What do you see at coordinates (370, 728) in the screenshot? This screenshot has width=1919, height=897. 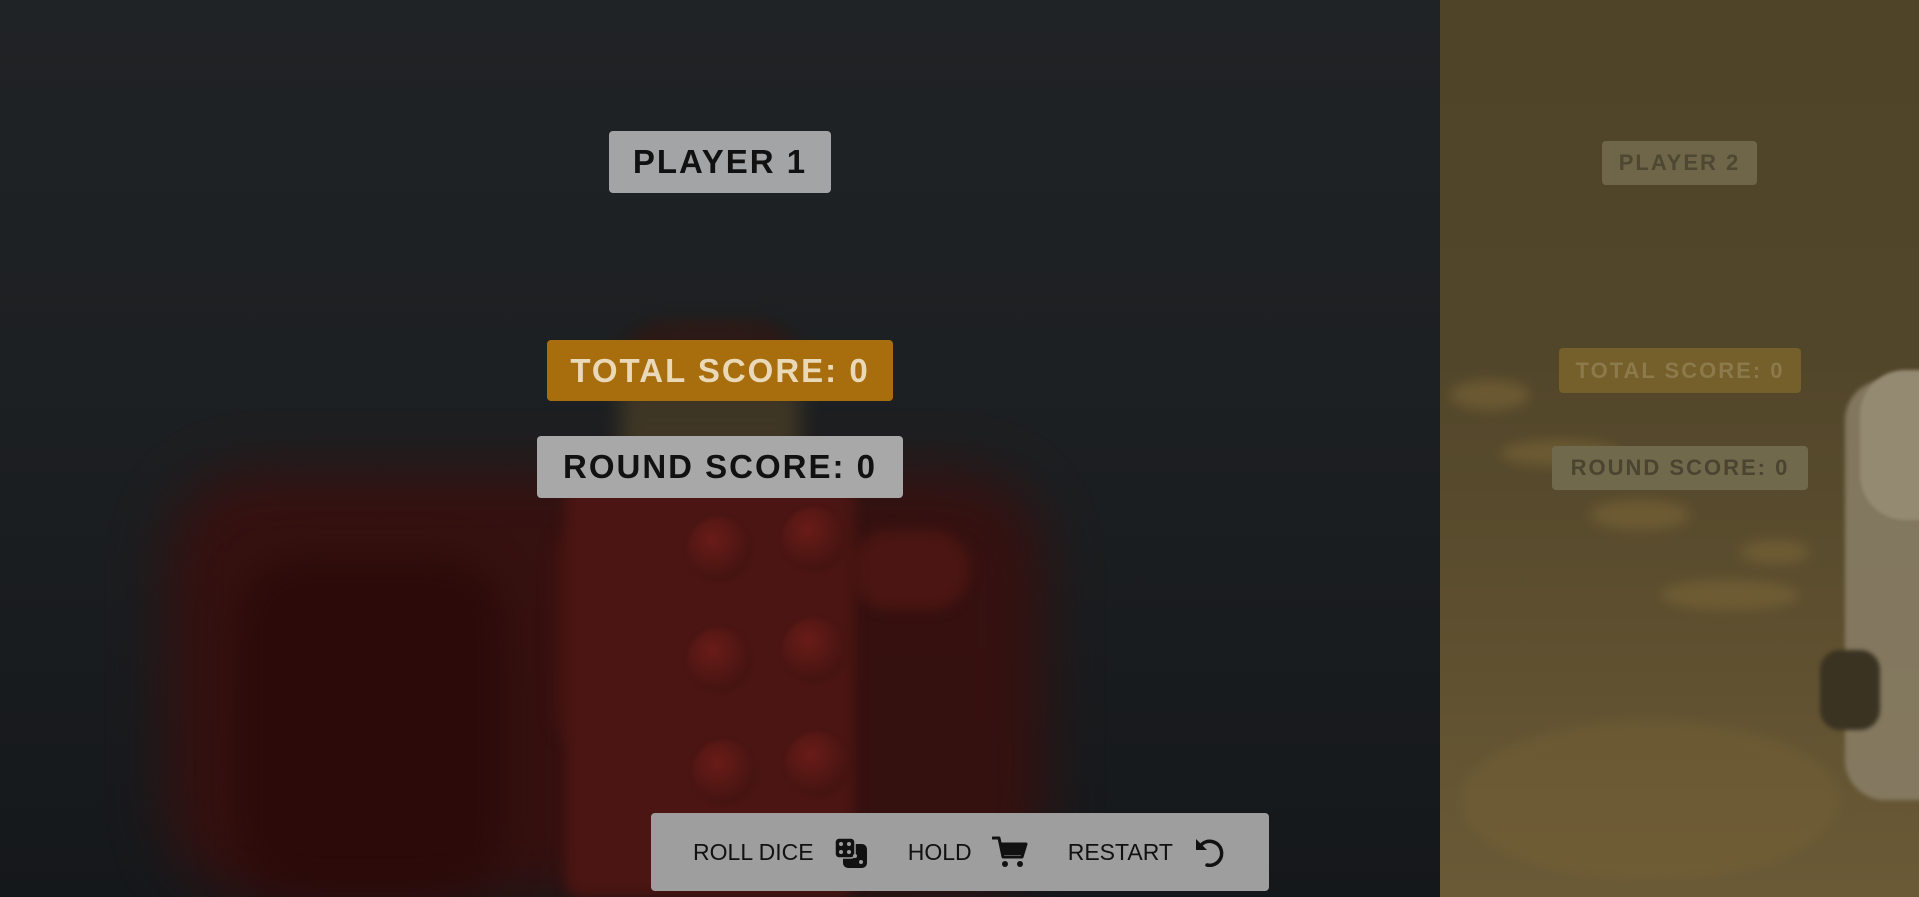 I see `background-brick-shadow` at bounding box center [370, 728].